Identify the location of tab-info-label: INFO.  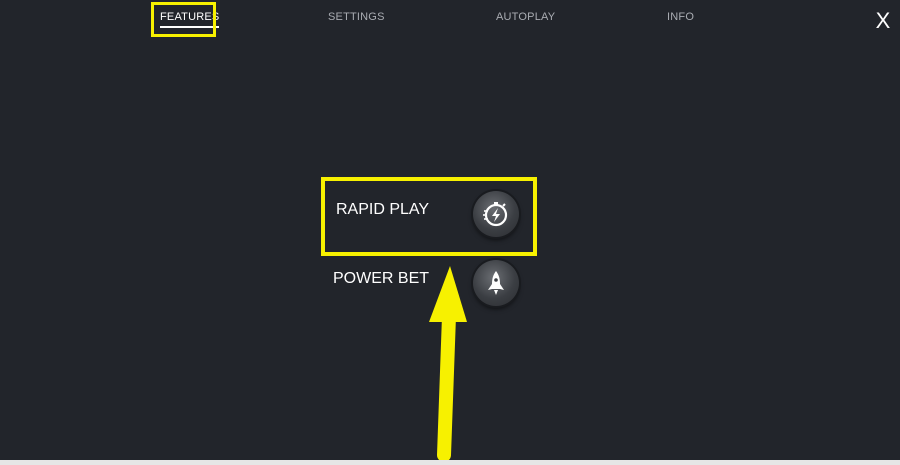
(681, 17).